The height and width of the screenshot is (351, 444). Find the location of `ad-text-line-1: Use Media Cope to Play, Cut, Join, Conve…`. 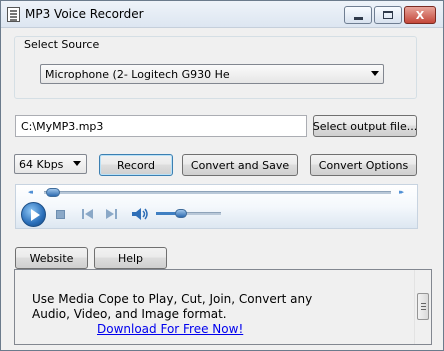

ad-text-line-1: Use Media Cope to Play, Cut, Join, Conve… is located at coordinates (172, 299).